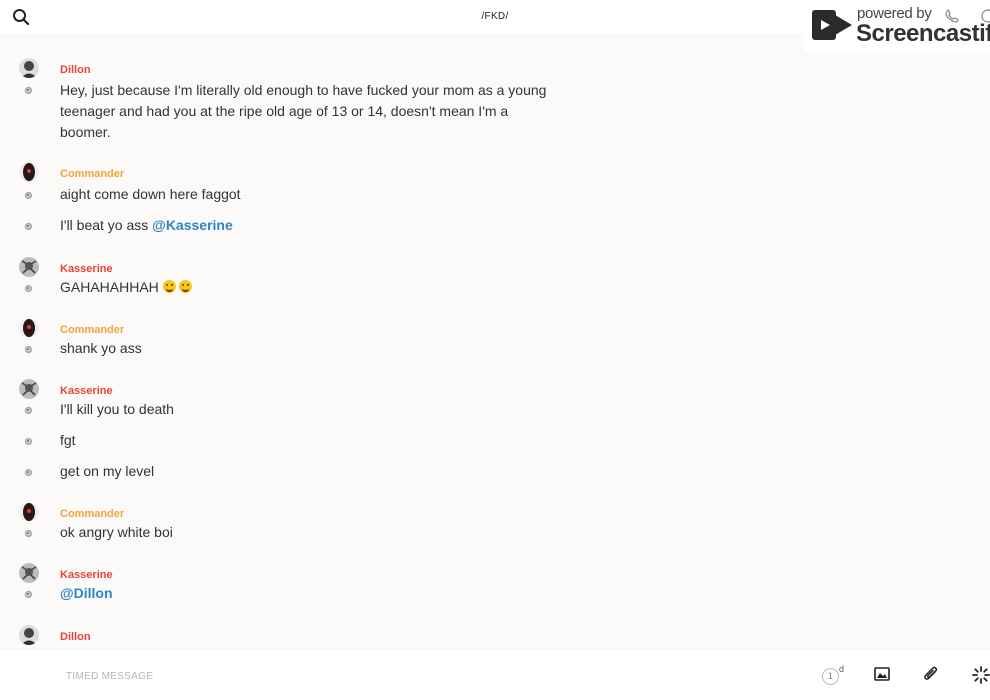  What do you see at coordinates (882, 676) in the screenshot?
I see `image-icon` at bounding box center [882, 676].